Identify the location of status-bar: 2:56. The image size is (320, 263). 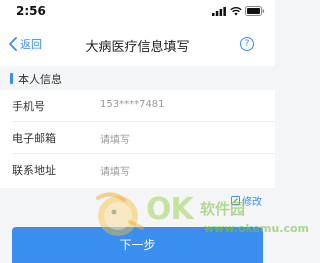
(137, 11).